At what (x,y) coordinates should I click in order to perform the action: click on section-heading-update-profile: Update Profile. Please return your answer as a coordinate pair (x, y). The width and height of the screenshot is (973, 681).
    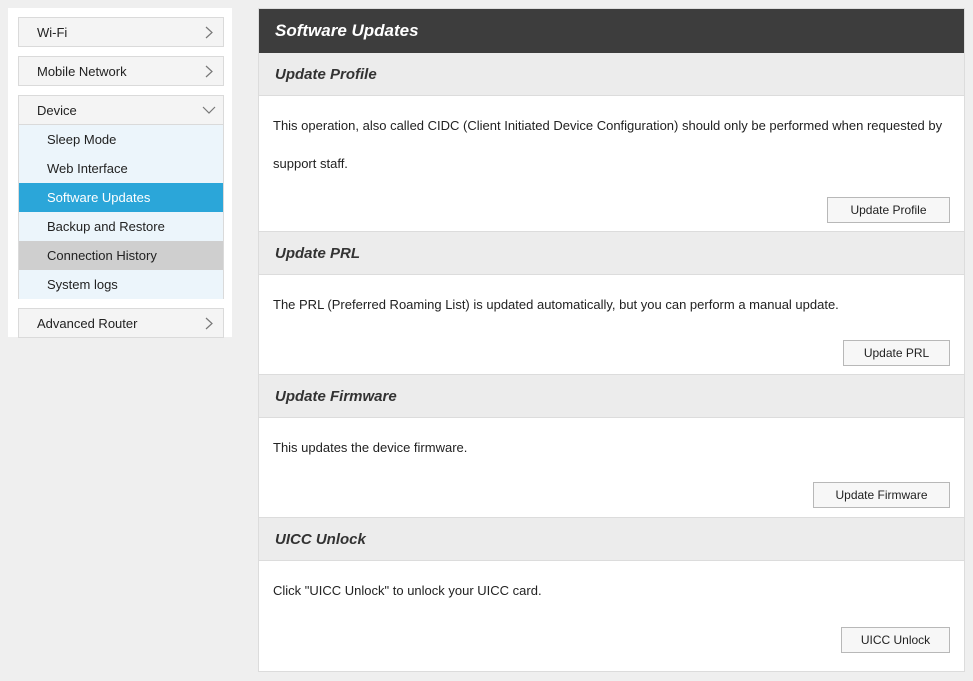
    Looking at the image, I should click on (611, 74).